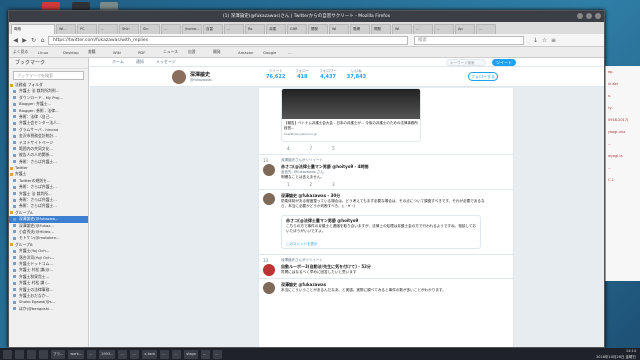 This screenshot has height=360, width=640. Describe the element at coordinates (360, 29) in the screenshot. I see `browser-tab: 電網` at that location.